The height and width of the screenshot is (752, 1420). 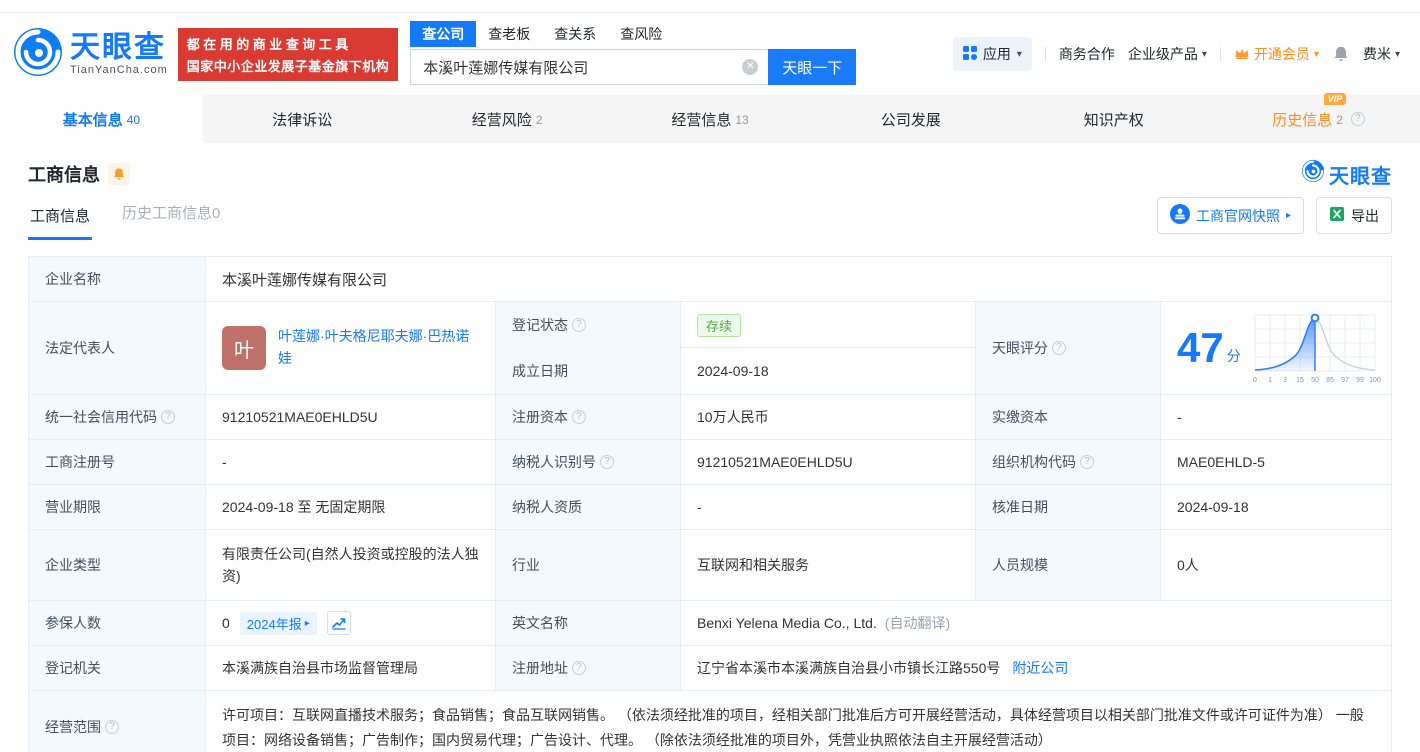 What do you see at coordinates (117, 348) in the screenshot?
I see `legal-rep-label: 法定代表人` at bounding box center [117, 348].